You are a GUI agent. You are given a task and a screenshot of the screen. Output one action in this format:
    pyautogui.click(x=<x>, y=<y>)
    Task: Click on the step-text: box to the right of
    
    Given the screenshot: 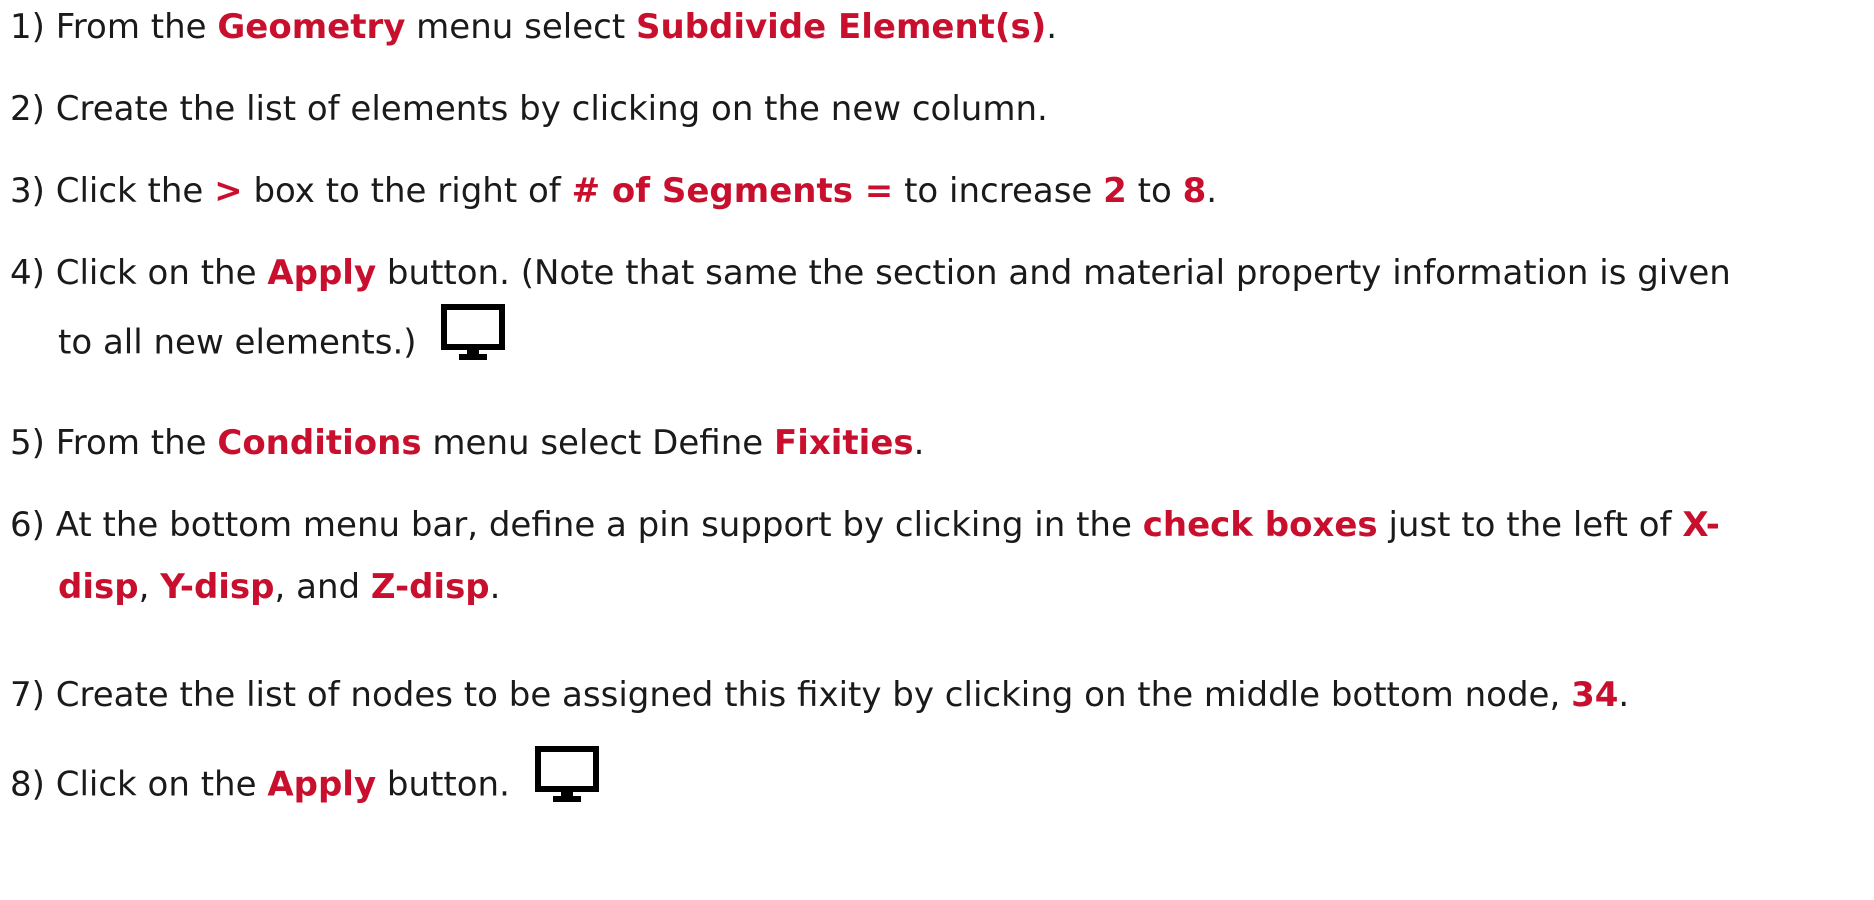 What is the action you would take?
    pyautogui.click(x=407, y=191)
    